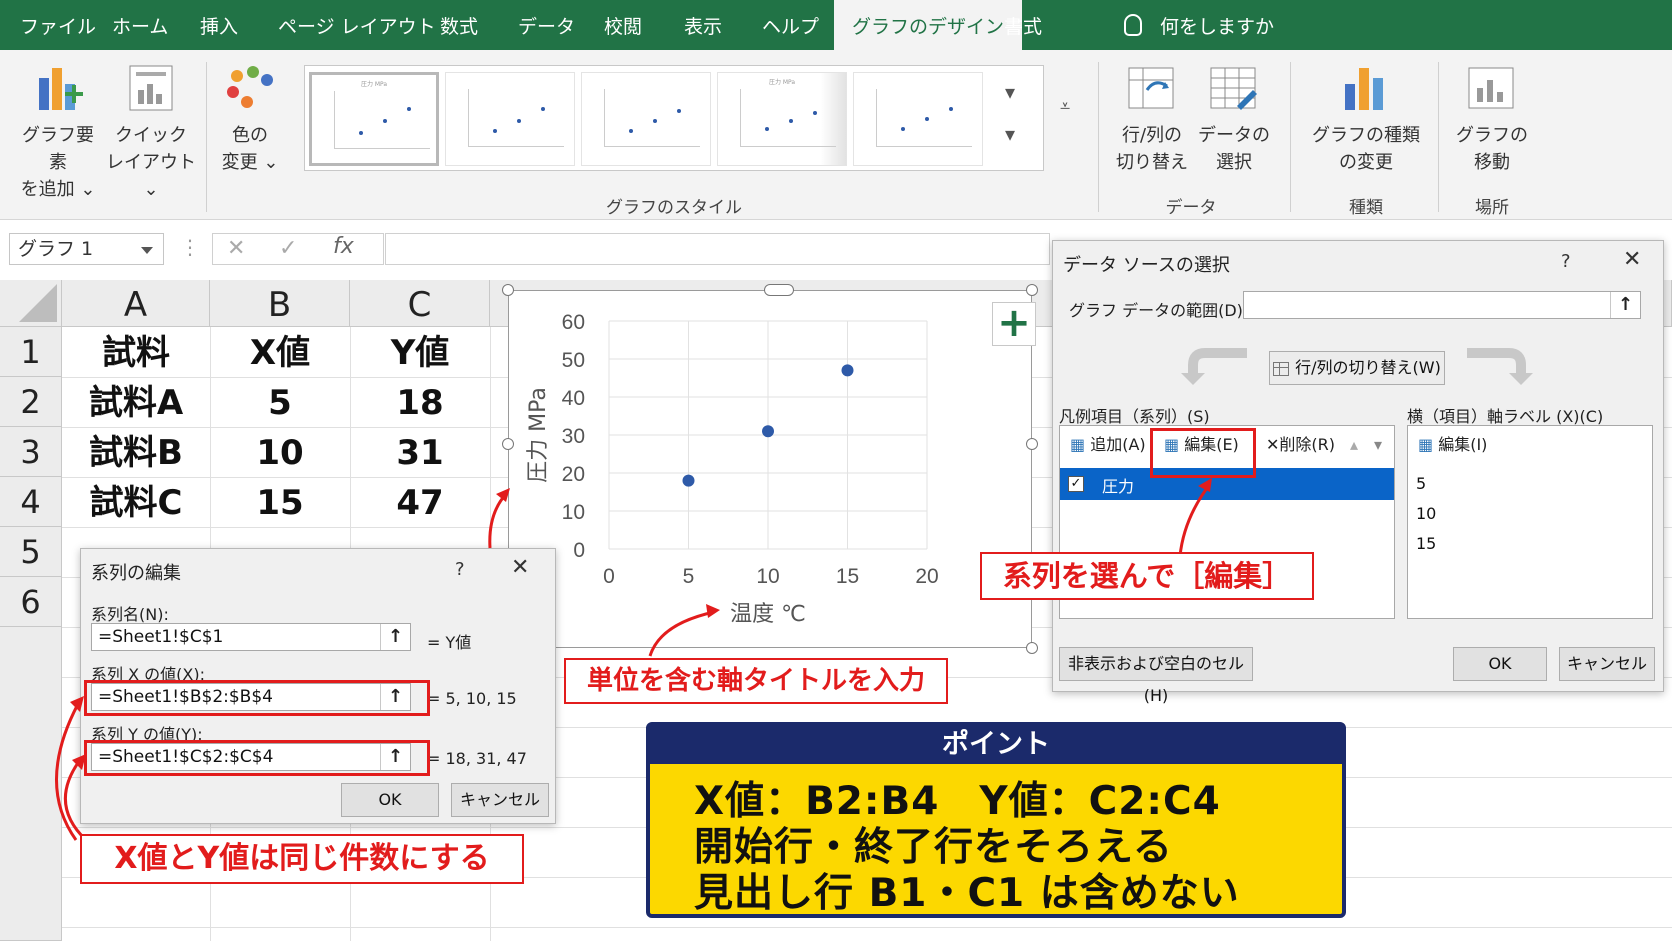 This screenshot has width=1672, height=941. Describe the element at coordinates (1234, 119) in the screenshot. I see `select-data-button: データの 選択` at that location.